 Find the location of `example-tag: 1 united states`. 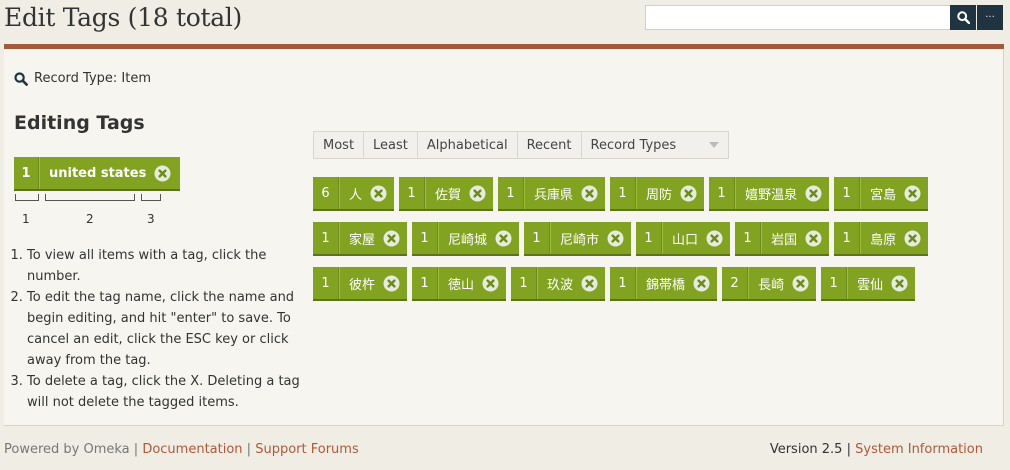

example-tag: 1 united states is located at coordinates (97, 174).